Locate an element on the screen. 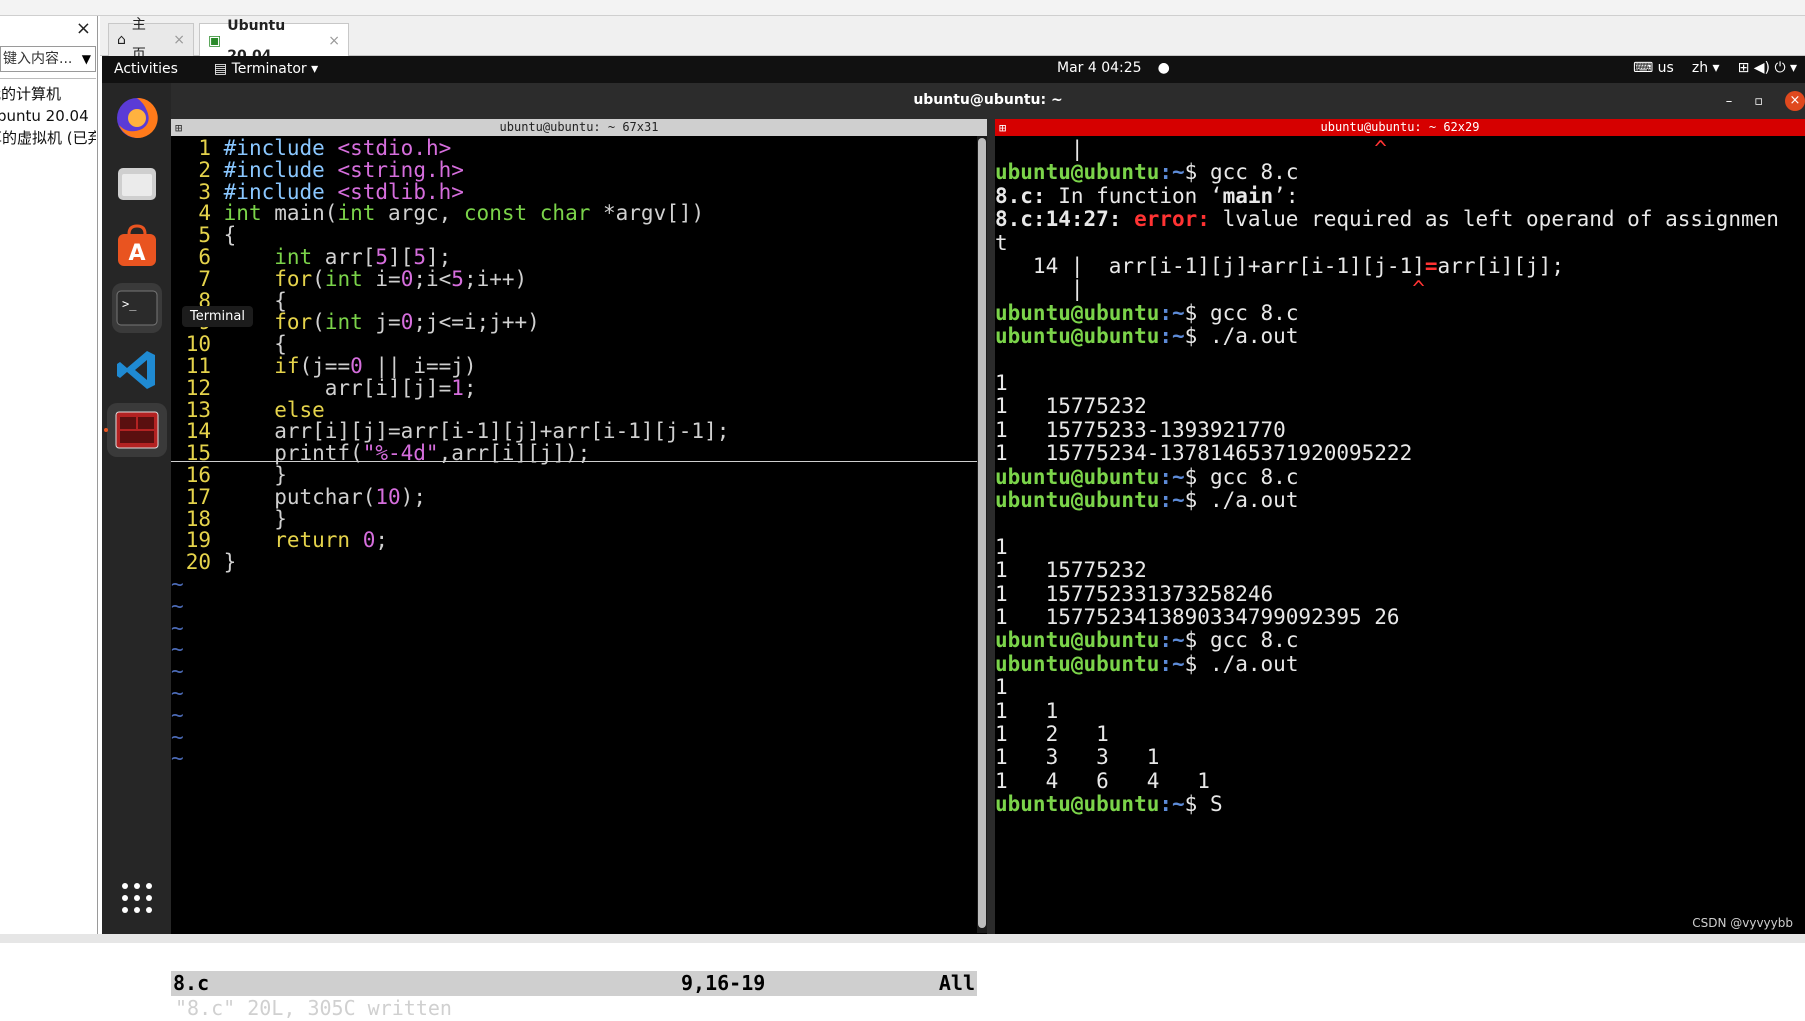  input-method-indicator: zh ▾ is located at coordinates (1706, 68).